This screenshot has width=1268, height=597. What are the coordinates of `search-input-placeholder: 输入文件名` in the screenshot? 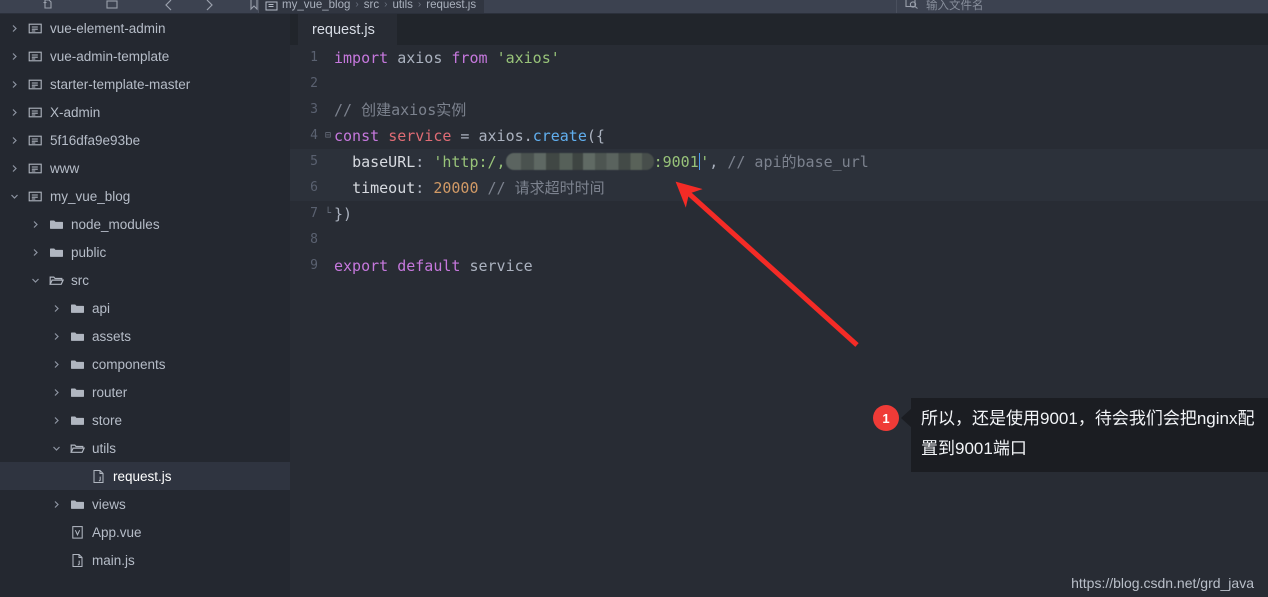 It's located at (955, 6).